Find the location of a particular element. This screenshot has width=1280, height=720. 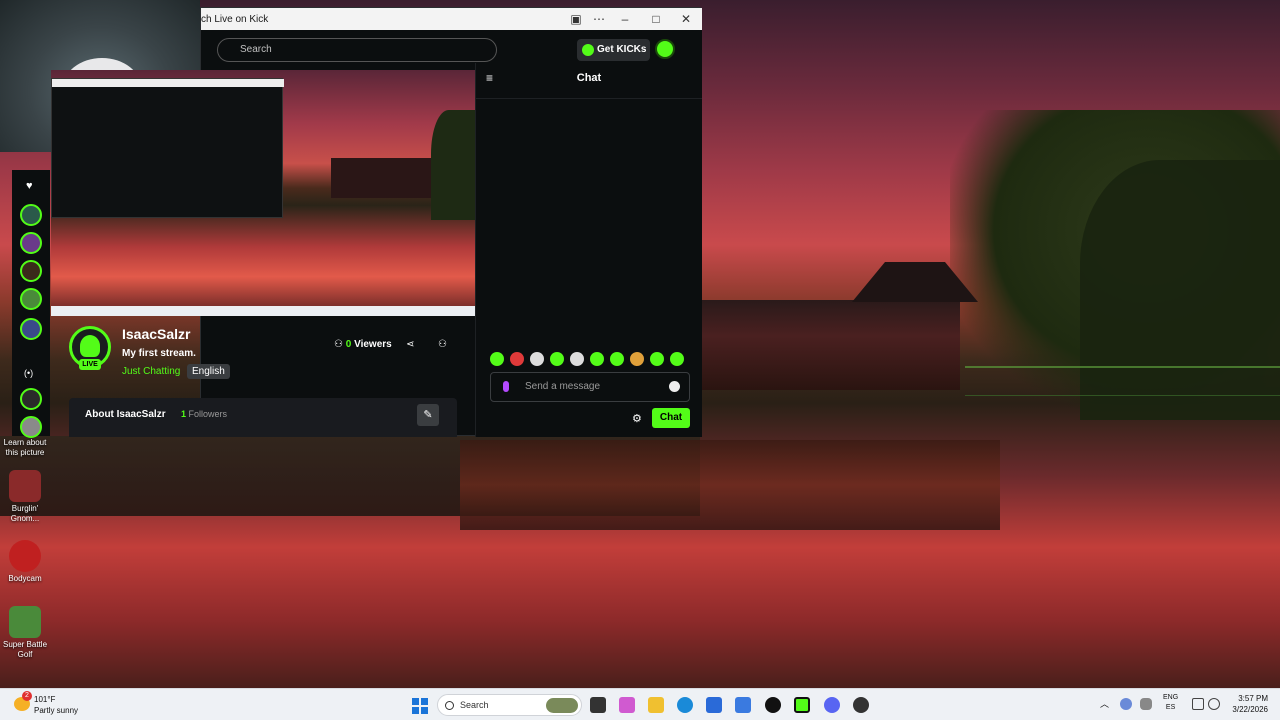

file-explorer-icon is located at coordinates (656, 705).